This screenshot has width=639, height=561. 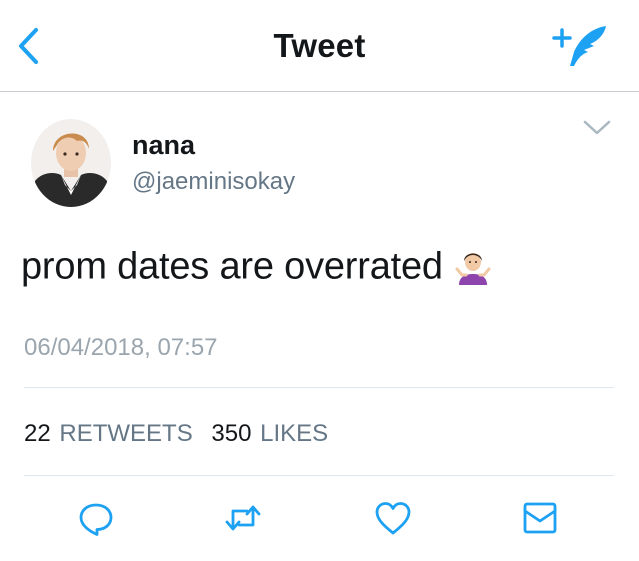 I want to click on like-button, so click(x=393, y=518).